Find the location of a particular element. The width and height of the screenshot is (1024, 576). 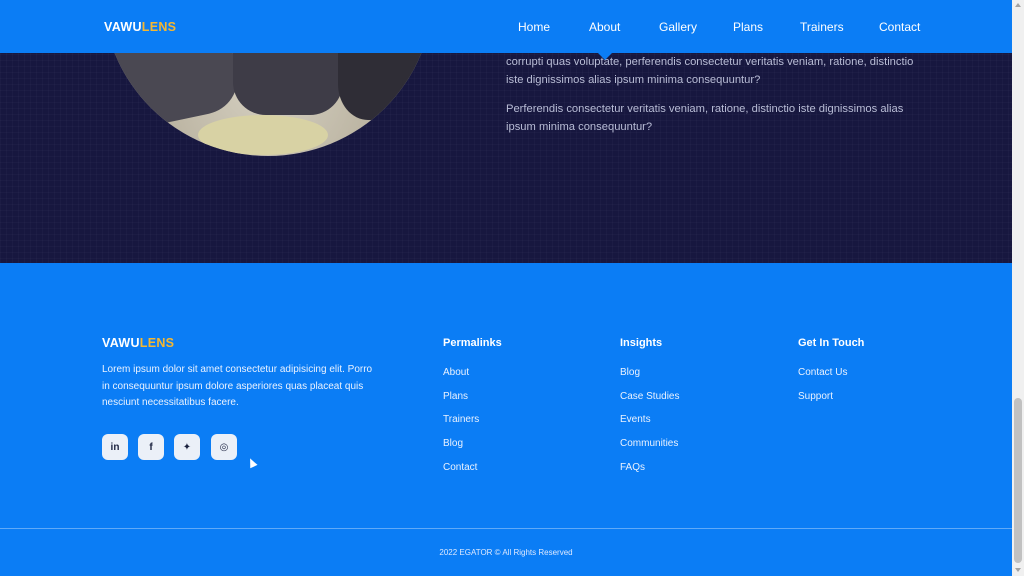

footer-link-about: About is located at coordinates (456, 372).